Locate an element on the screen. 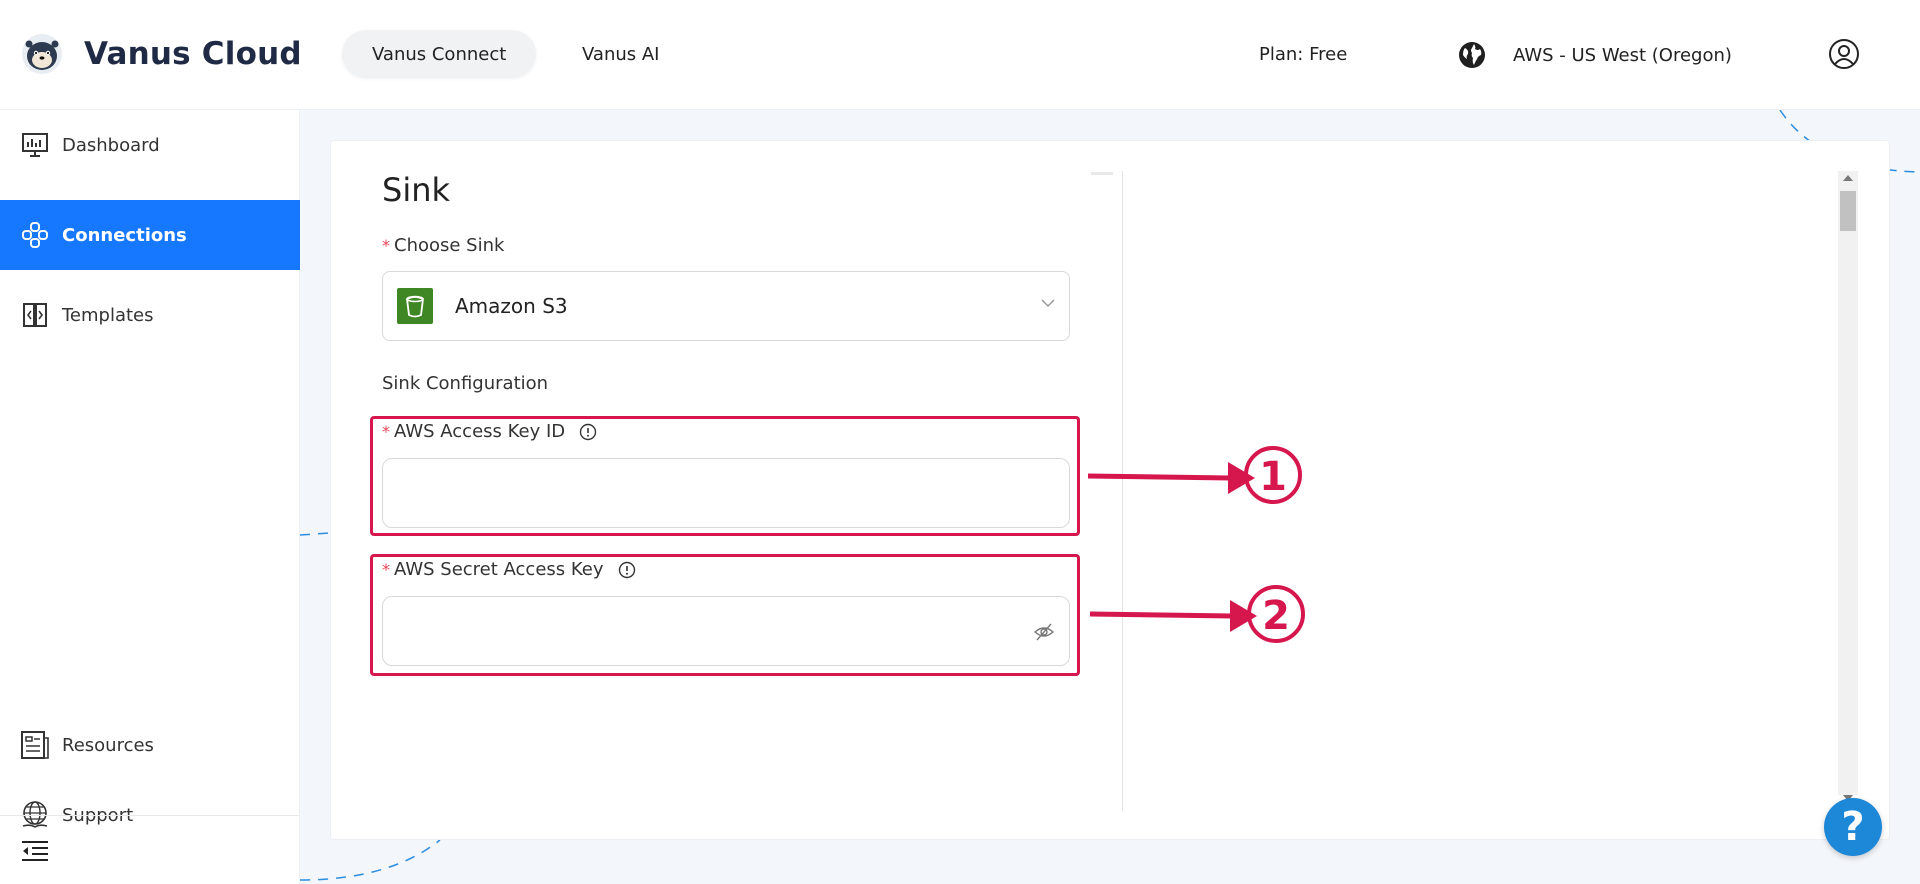 This screenshot has width=1920, height=884. marker-1-label: 1 is located at coordinates (1273, 477).